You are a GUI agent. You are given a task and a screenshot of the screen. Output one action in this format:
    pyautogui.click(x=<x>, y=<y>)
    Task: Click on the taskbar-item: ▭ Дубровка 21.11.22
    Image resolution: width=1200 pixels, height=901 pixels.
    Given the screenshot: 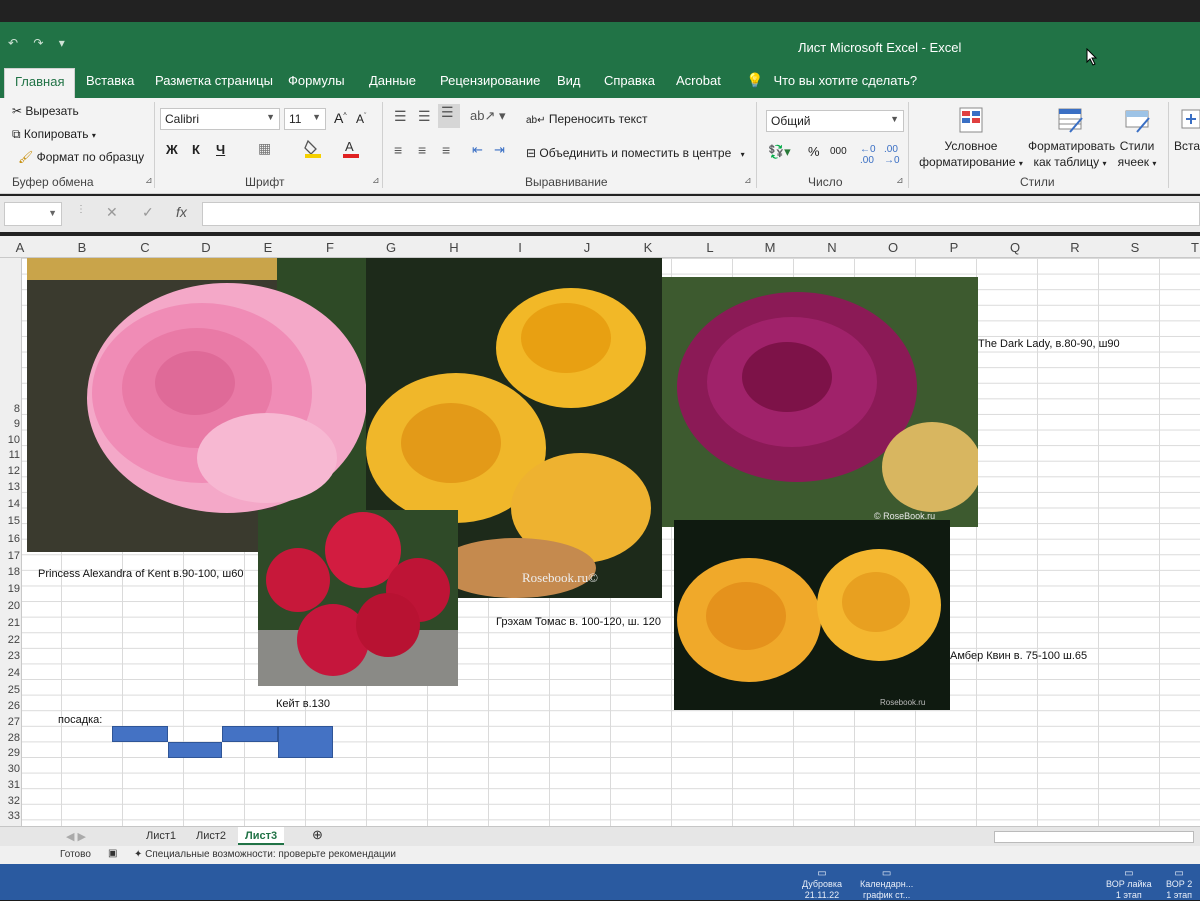 What is the action you would take?
    pyautogui.click(x=822, y=884)
    